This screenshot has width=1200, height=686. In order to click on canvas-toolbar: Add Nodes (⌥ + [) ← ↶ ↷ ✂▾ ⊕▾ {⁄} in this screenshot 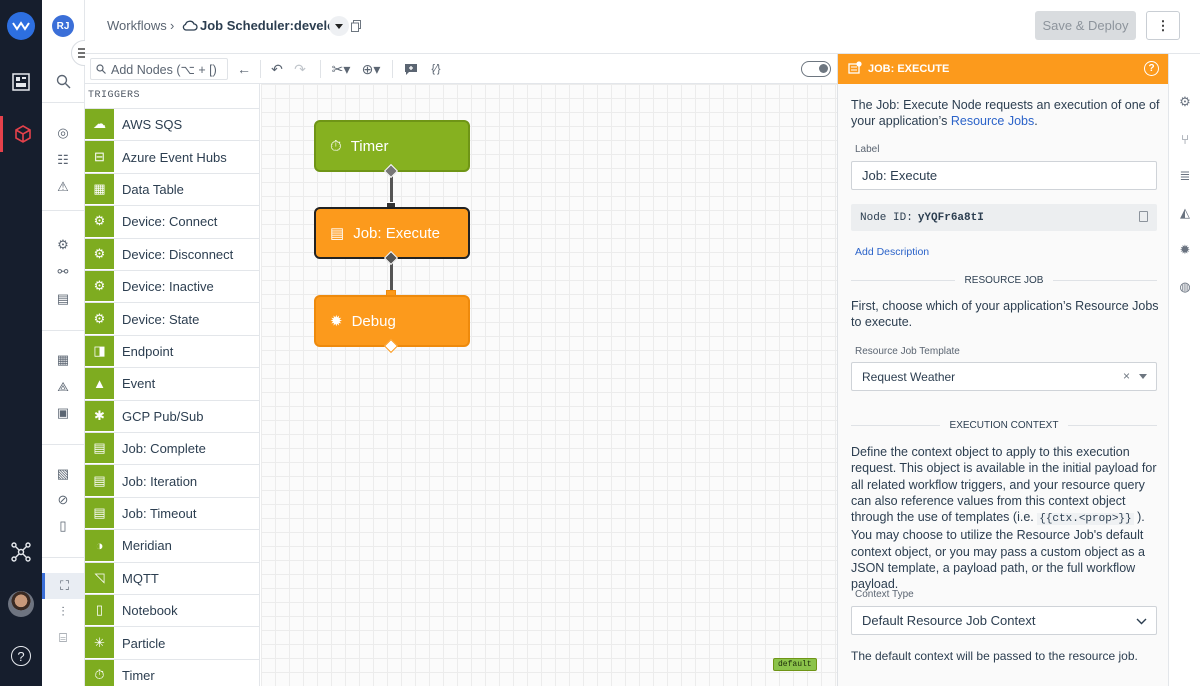, I will do `click(461, 69)`.